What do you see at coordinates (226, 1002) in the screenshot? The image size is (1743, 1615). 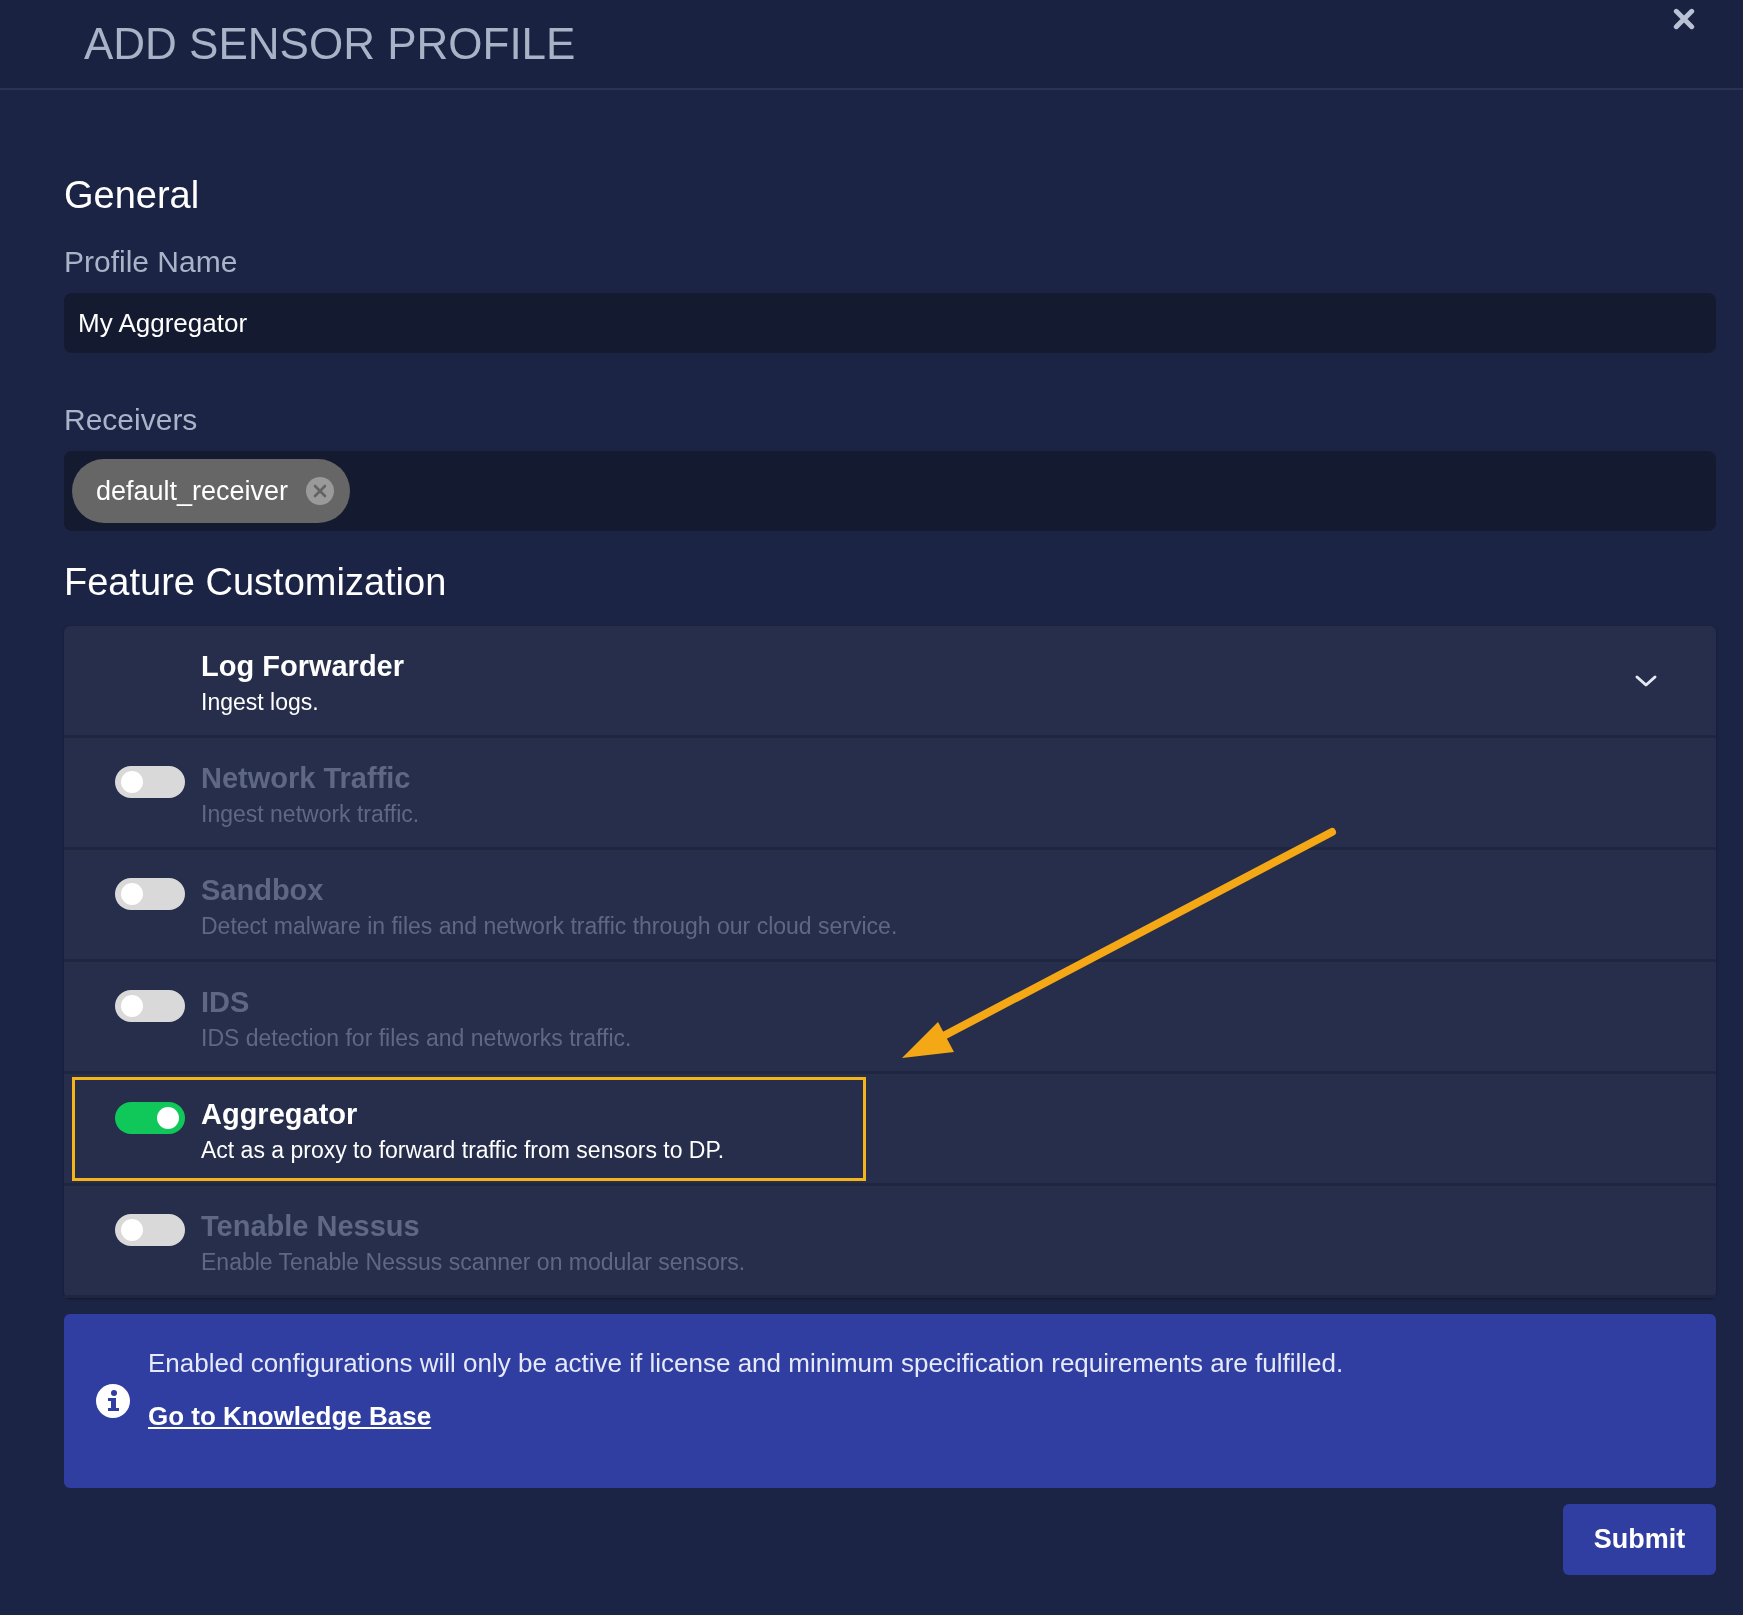 I see `feature-title: IDS` at bounding box center [226, 1002].